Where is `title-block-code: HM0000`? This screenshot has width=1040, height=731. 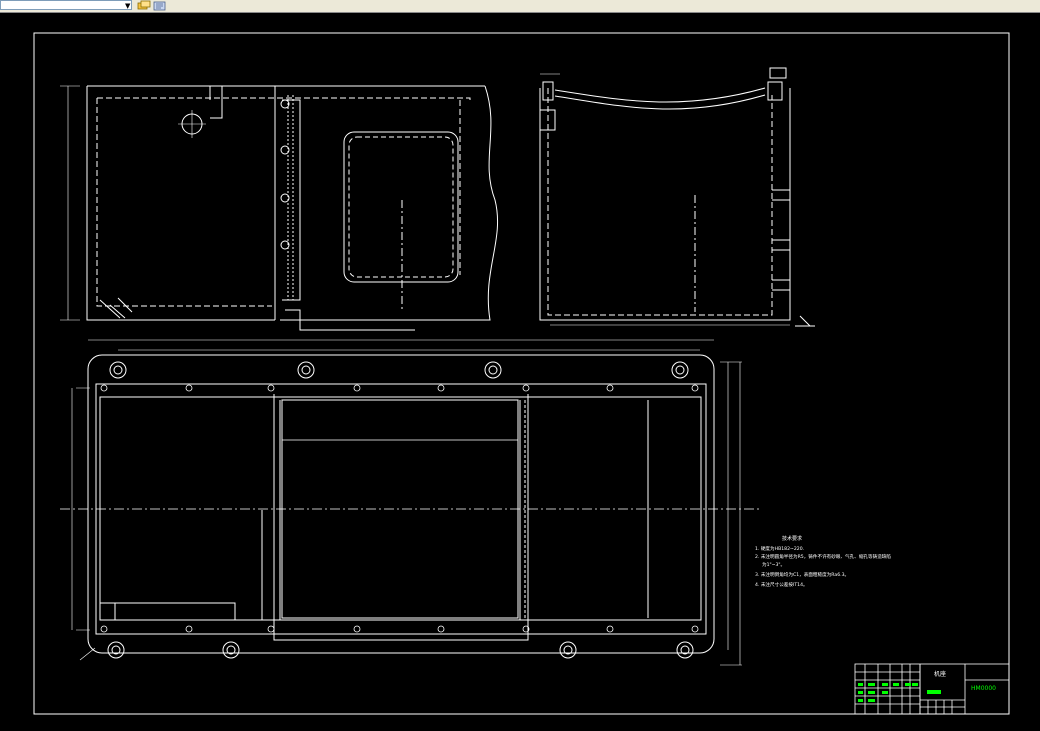 title-block-code: HM0000 is located at coordinates (983, 688).